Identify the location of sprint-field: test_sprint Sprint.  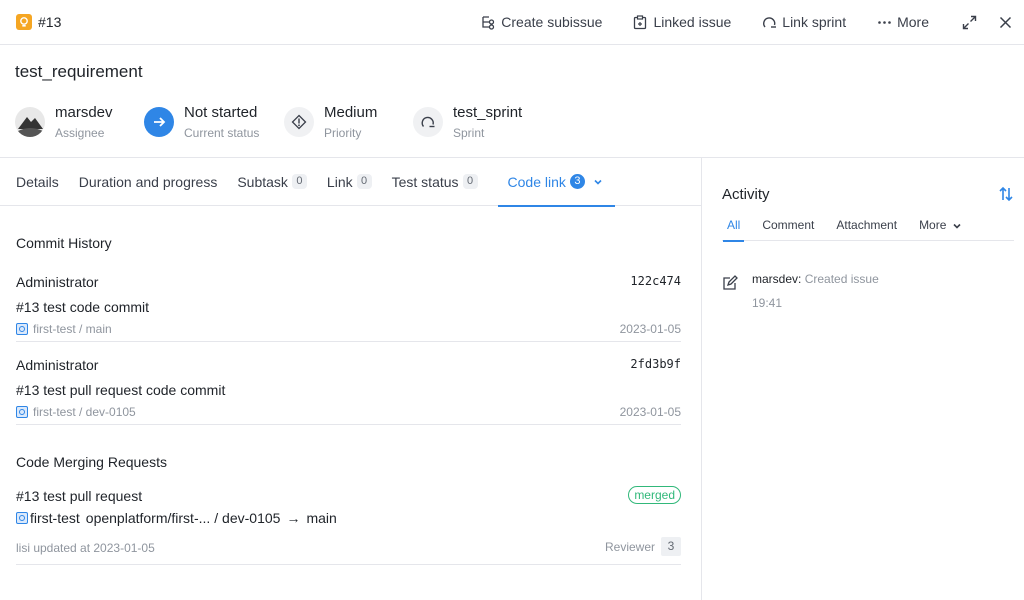
(467, 122).